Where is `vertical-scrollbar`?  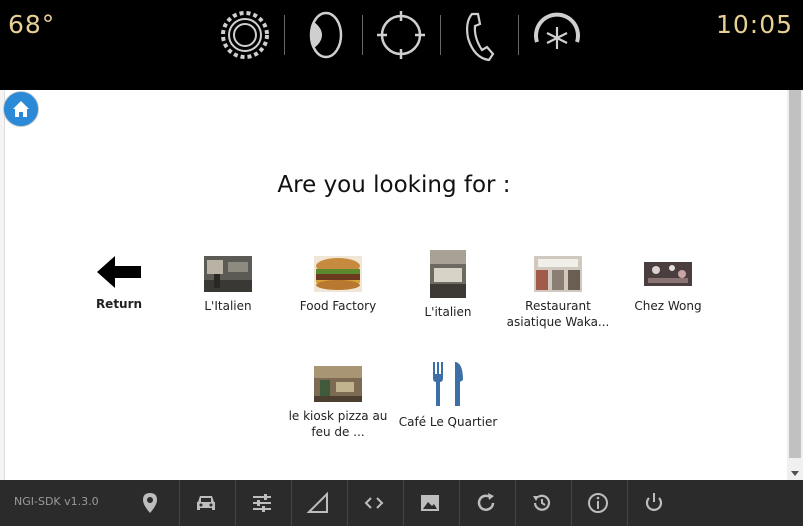 vertical-scrollbar is located at coordinates (795, 285).